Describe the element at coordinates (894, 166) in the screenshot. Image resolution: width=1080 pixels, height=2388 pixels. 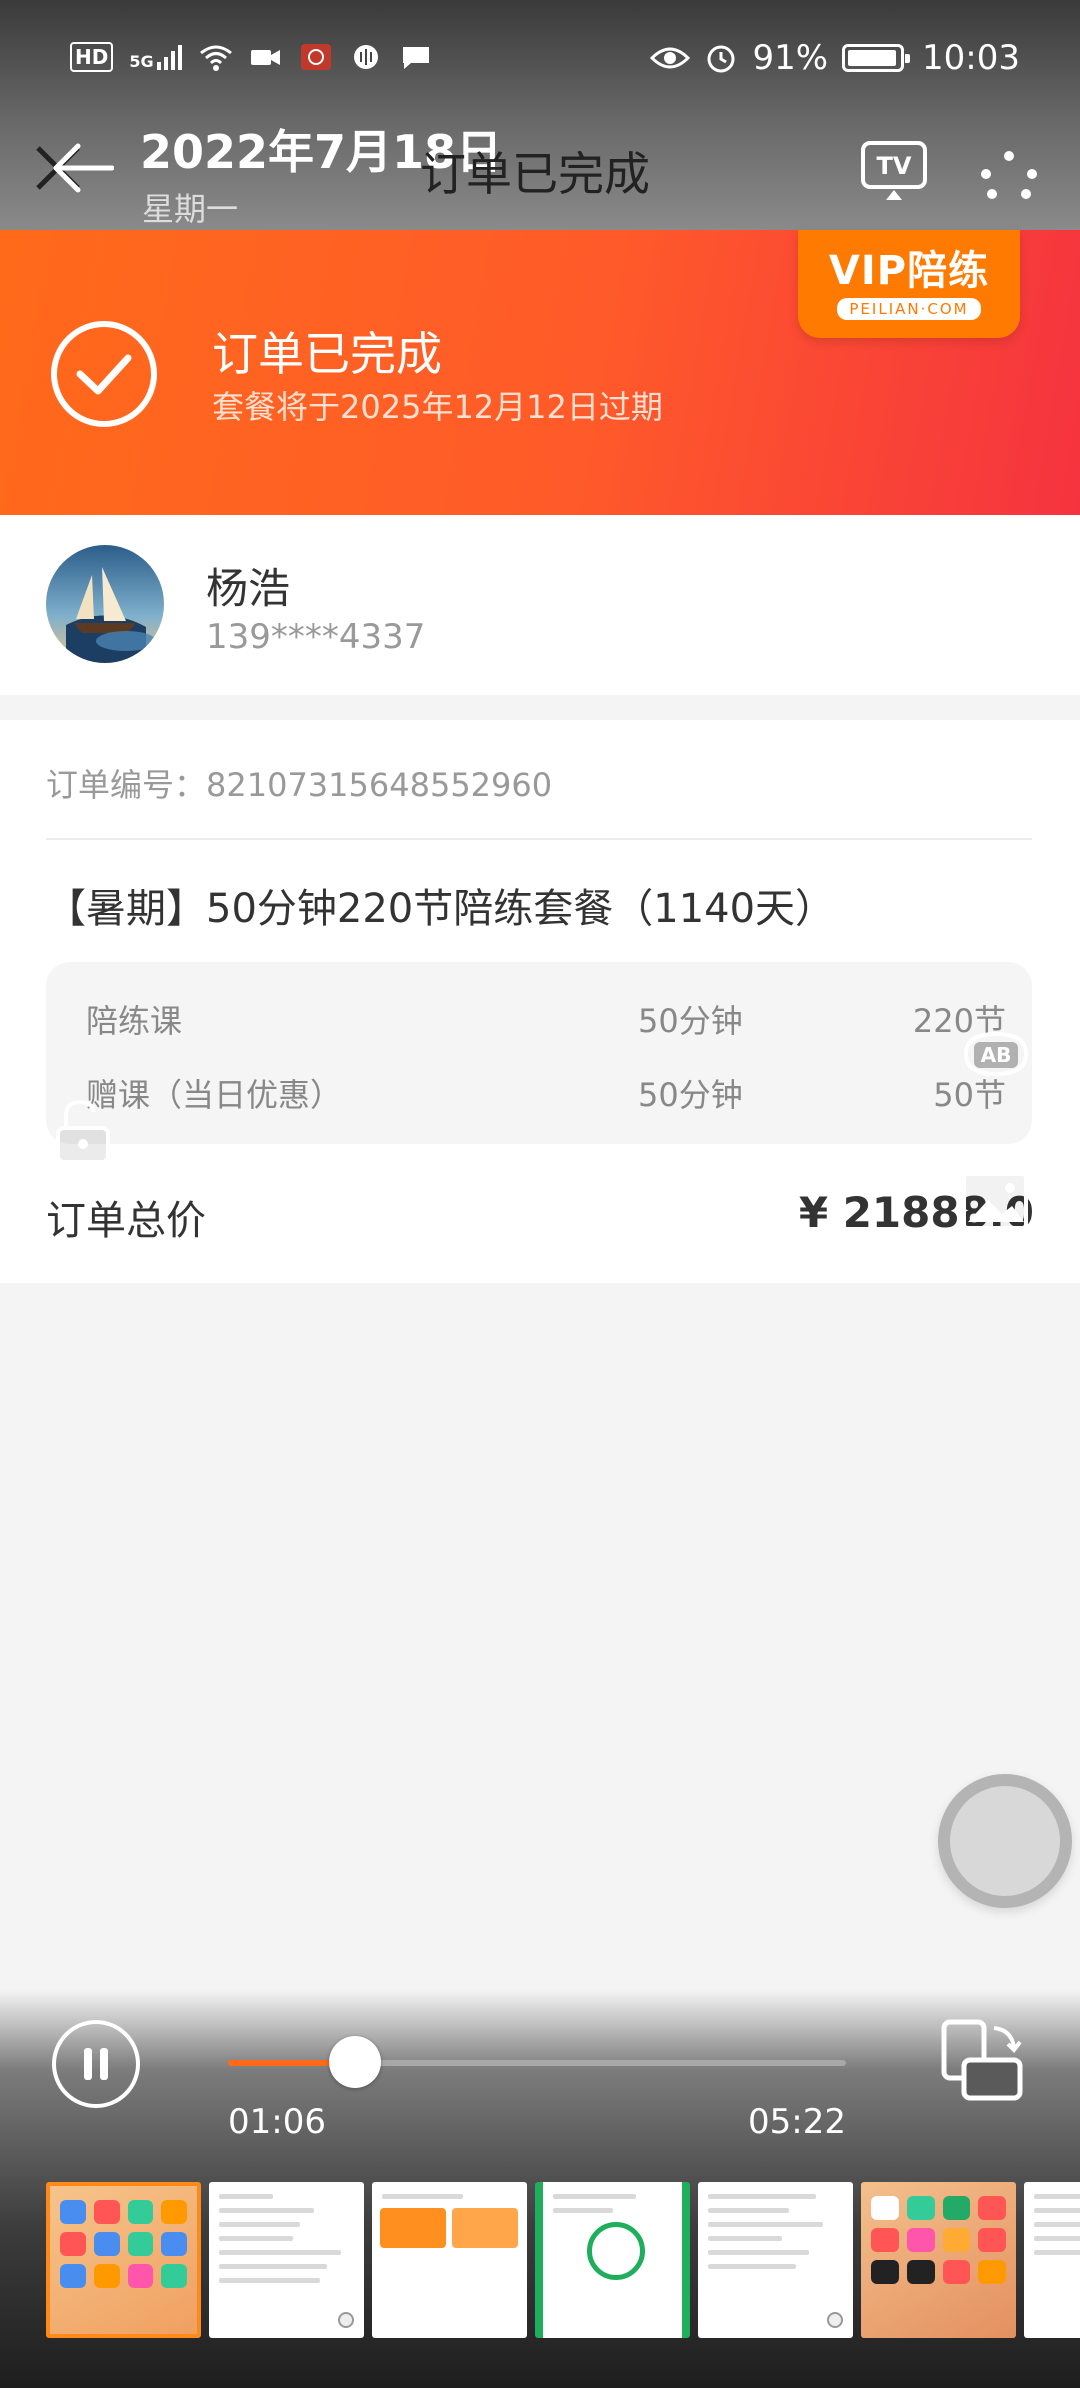
I see `tv-label: TV` at that location.